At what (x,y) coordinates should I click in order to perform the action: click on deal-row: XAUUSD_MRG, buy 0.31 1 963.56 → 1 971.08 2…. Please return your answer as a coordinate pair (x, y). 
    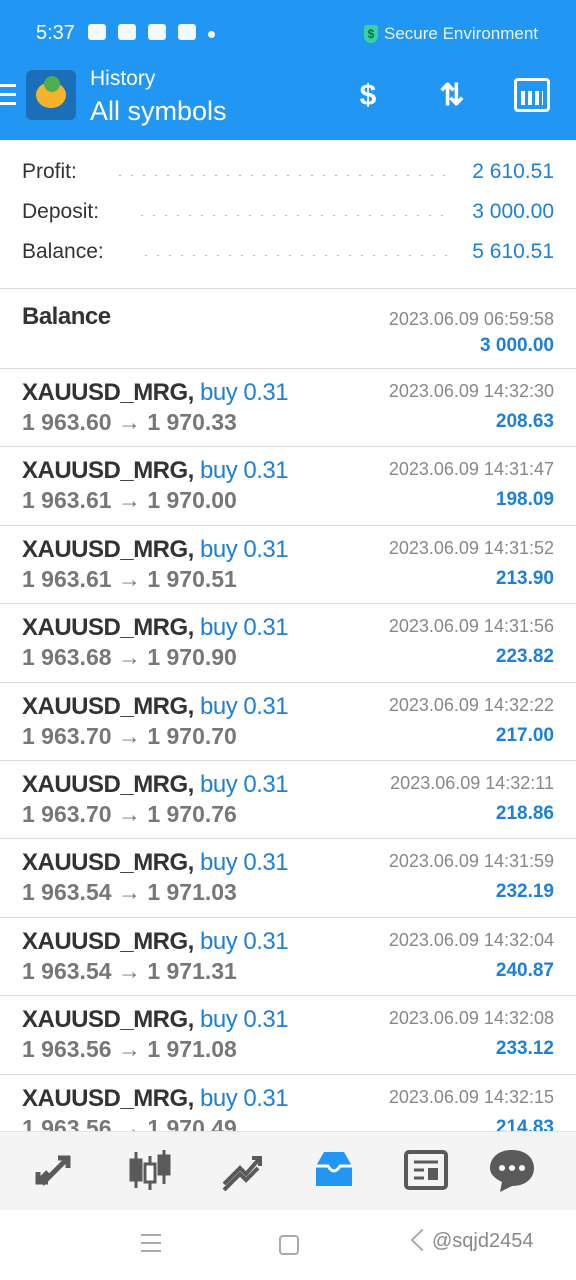
    Looking at the image, I should click on (288, 1035).